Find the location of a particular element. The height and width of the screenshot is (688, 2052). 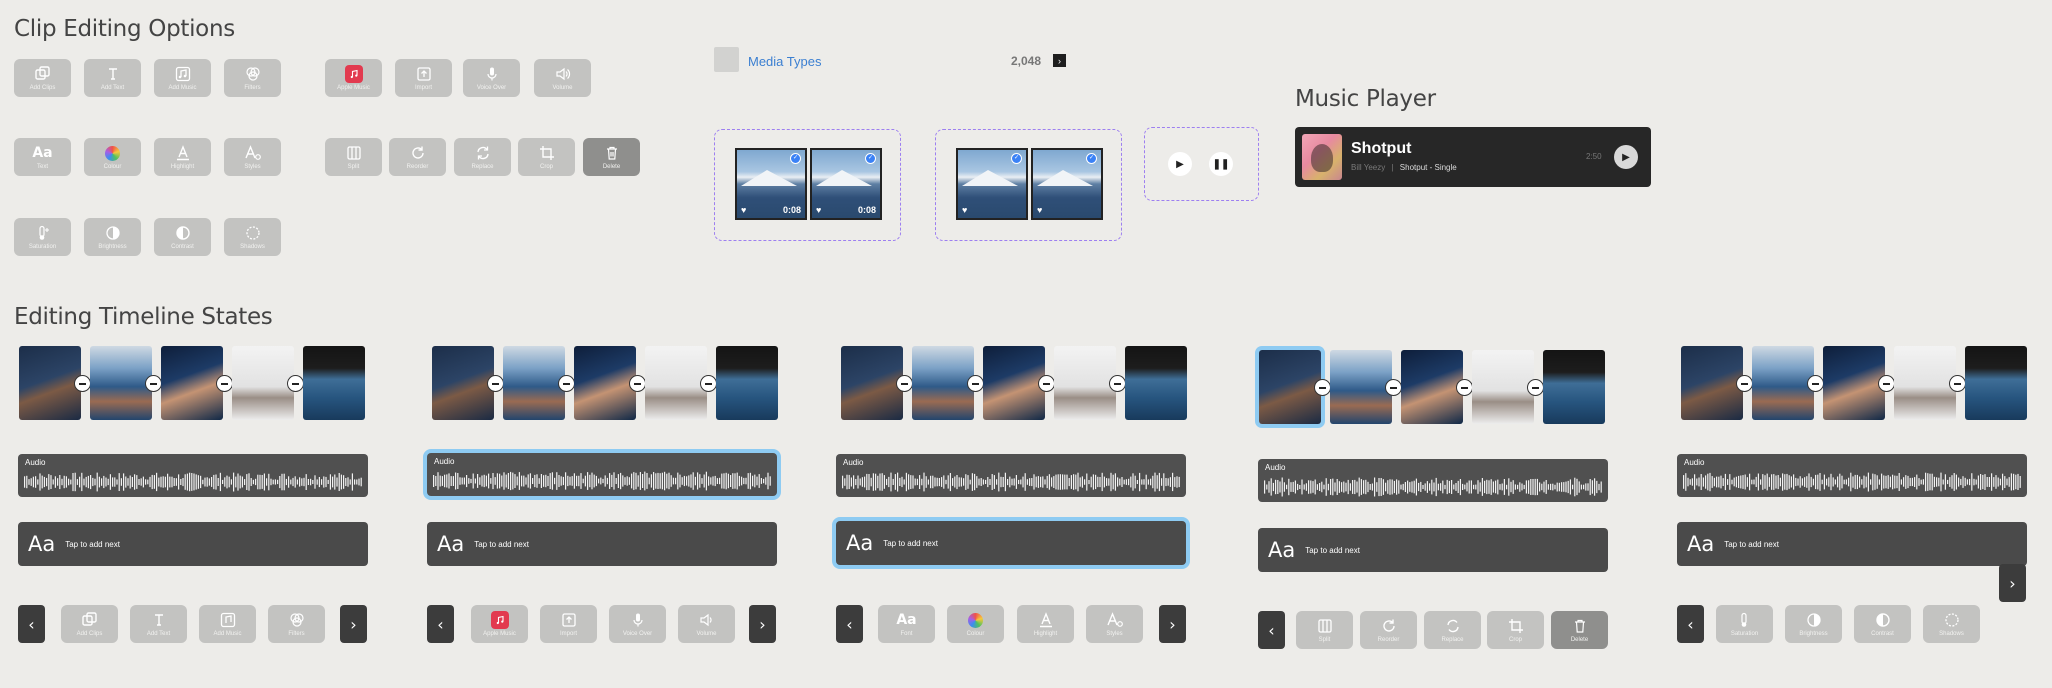

text-track-selected: Aa Tap to add next is located at coordinates (1011, 543).